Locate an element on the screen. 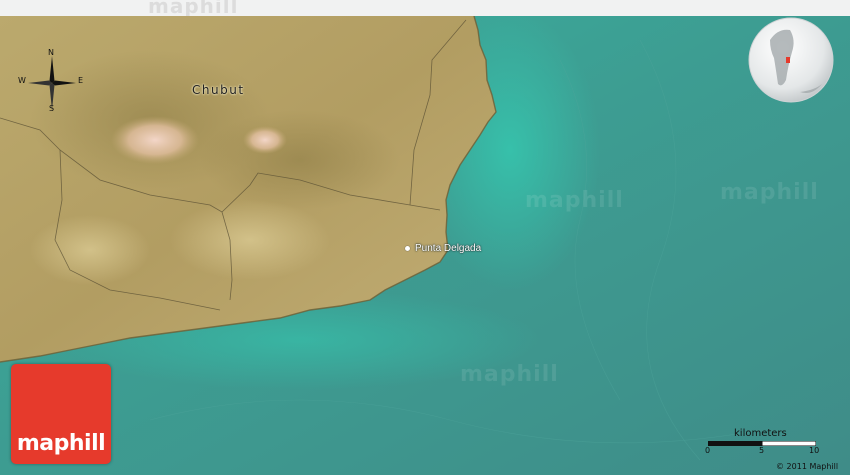 The width and height of the screenshot is (850, 475). top-strip: maphill is located at coordinates (425, 9).